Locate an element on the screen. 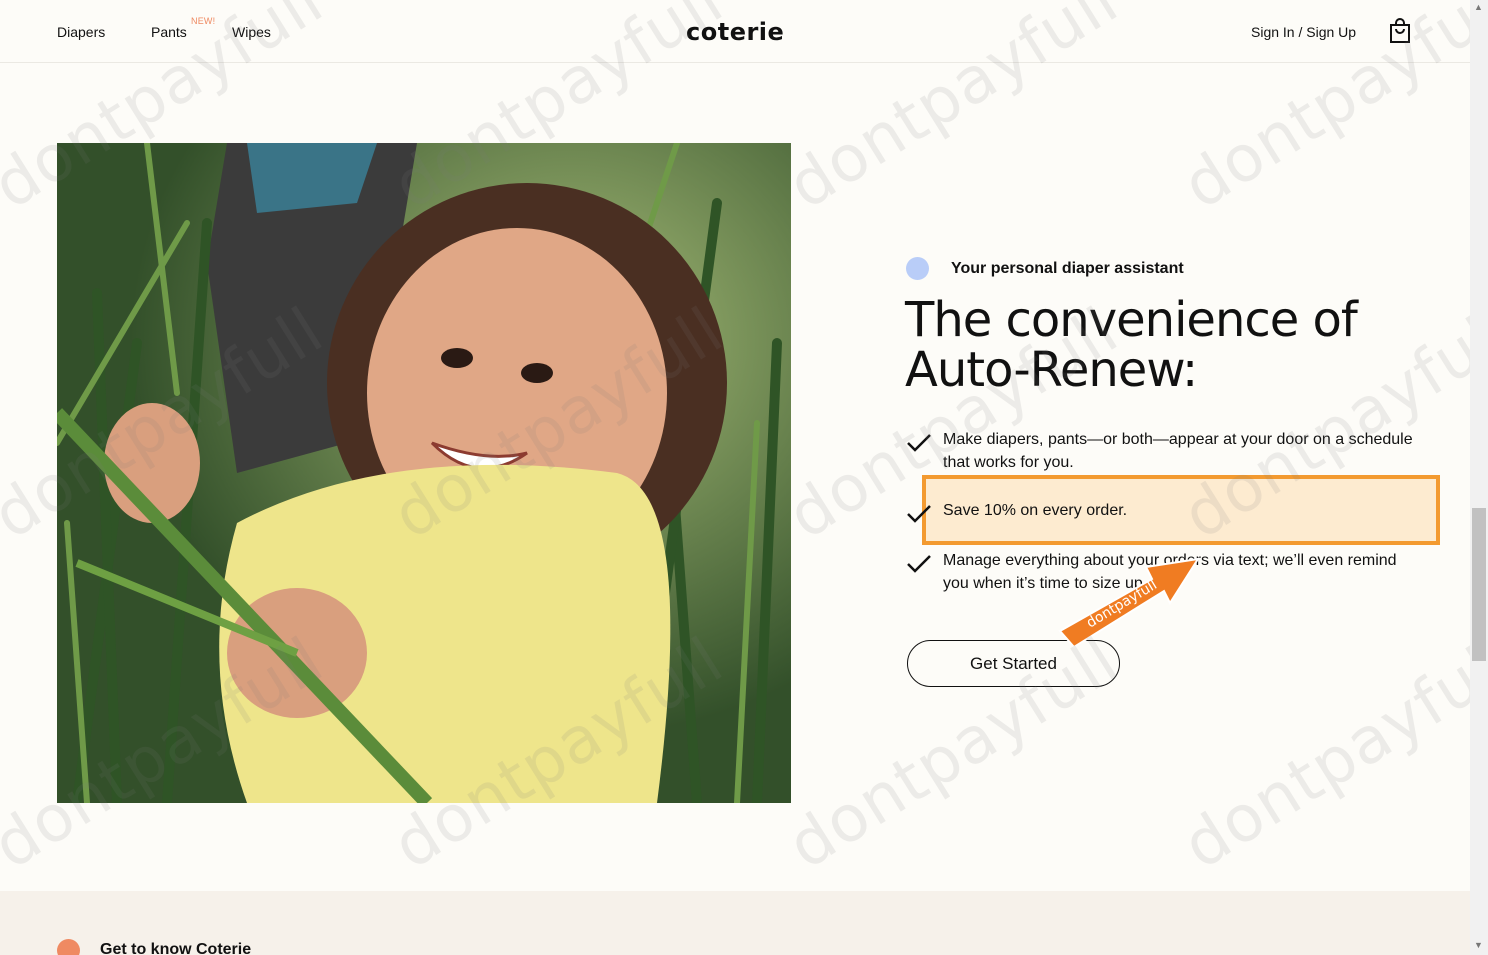  arrow-icon: dontpayfull is located at coordinates (1127, 603).